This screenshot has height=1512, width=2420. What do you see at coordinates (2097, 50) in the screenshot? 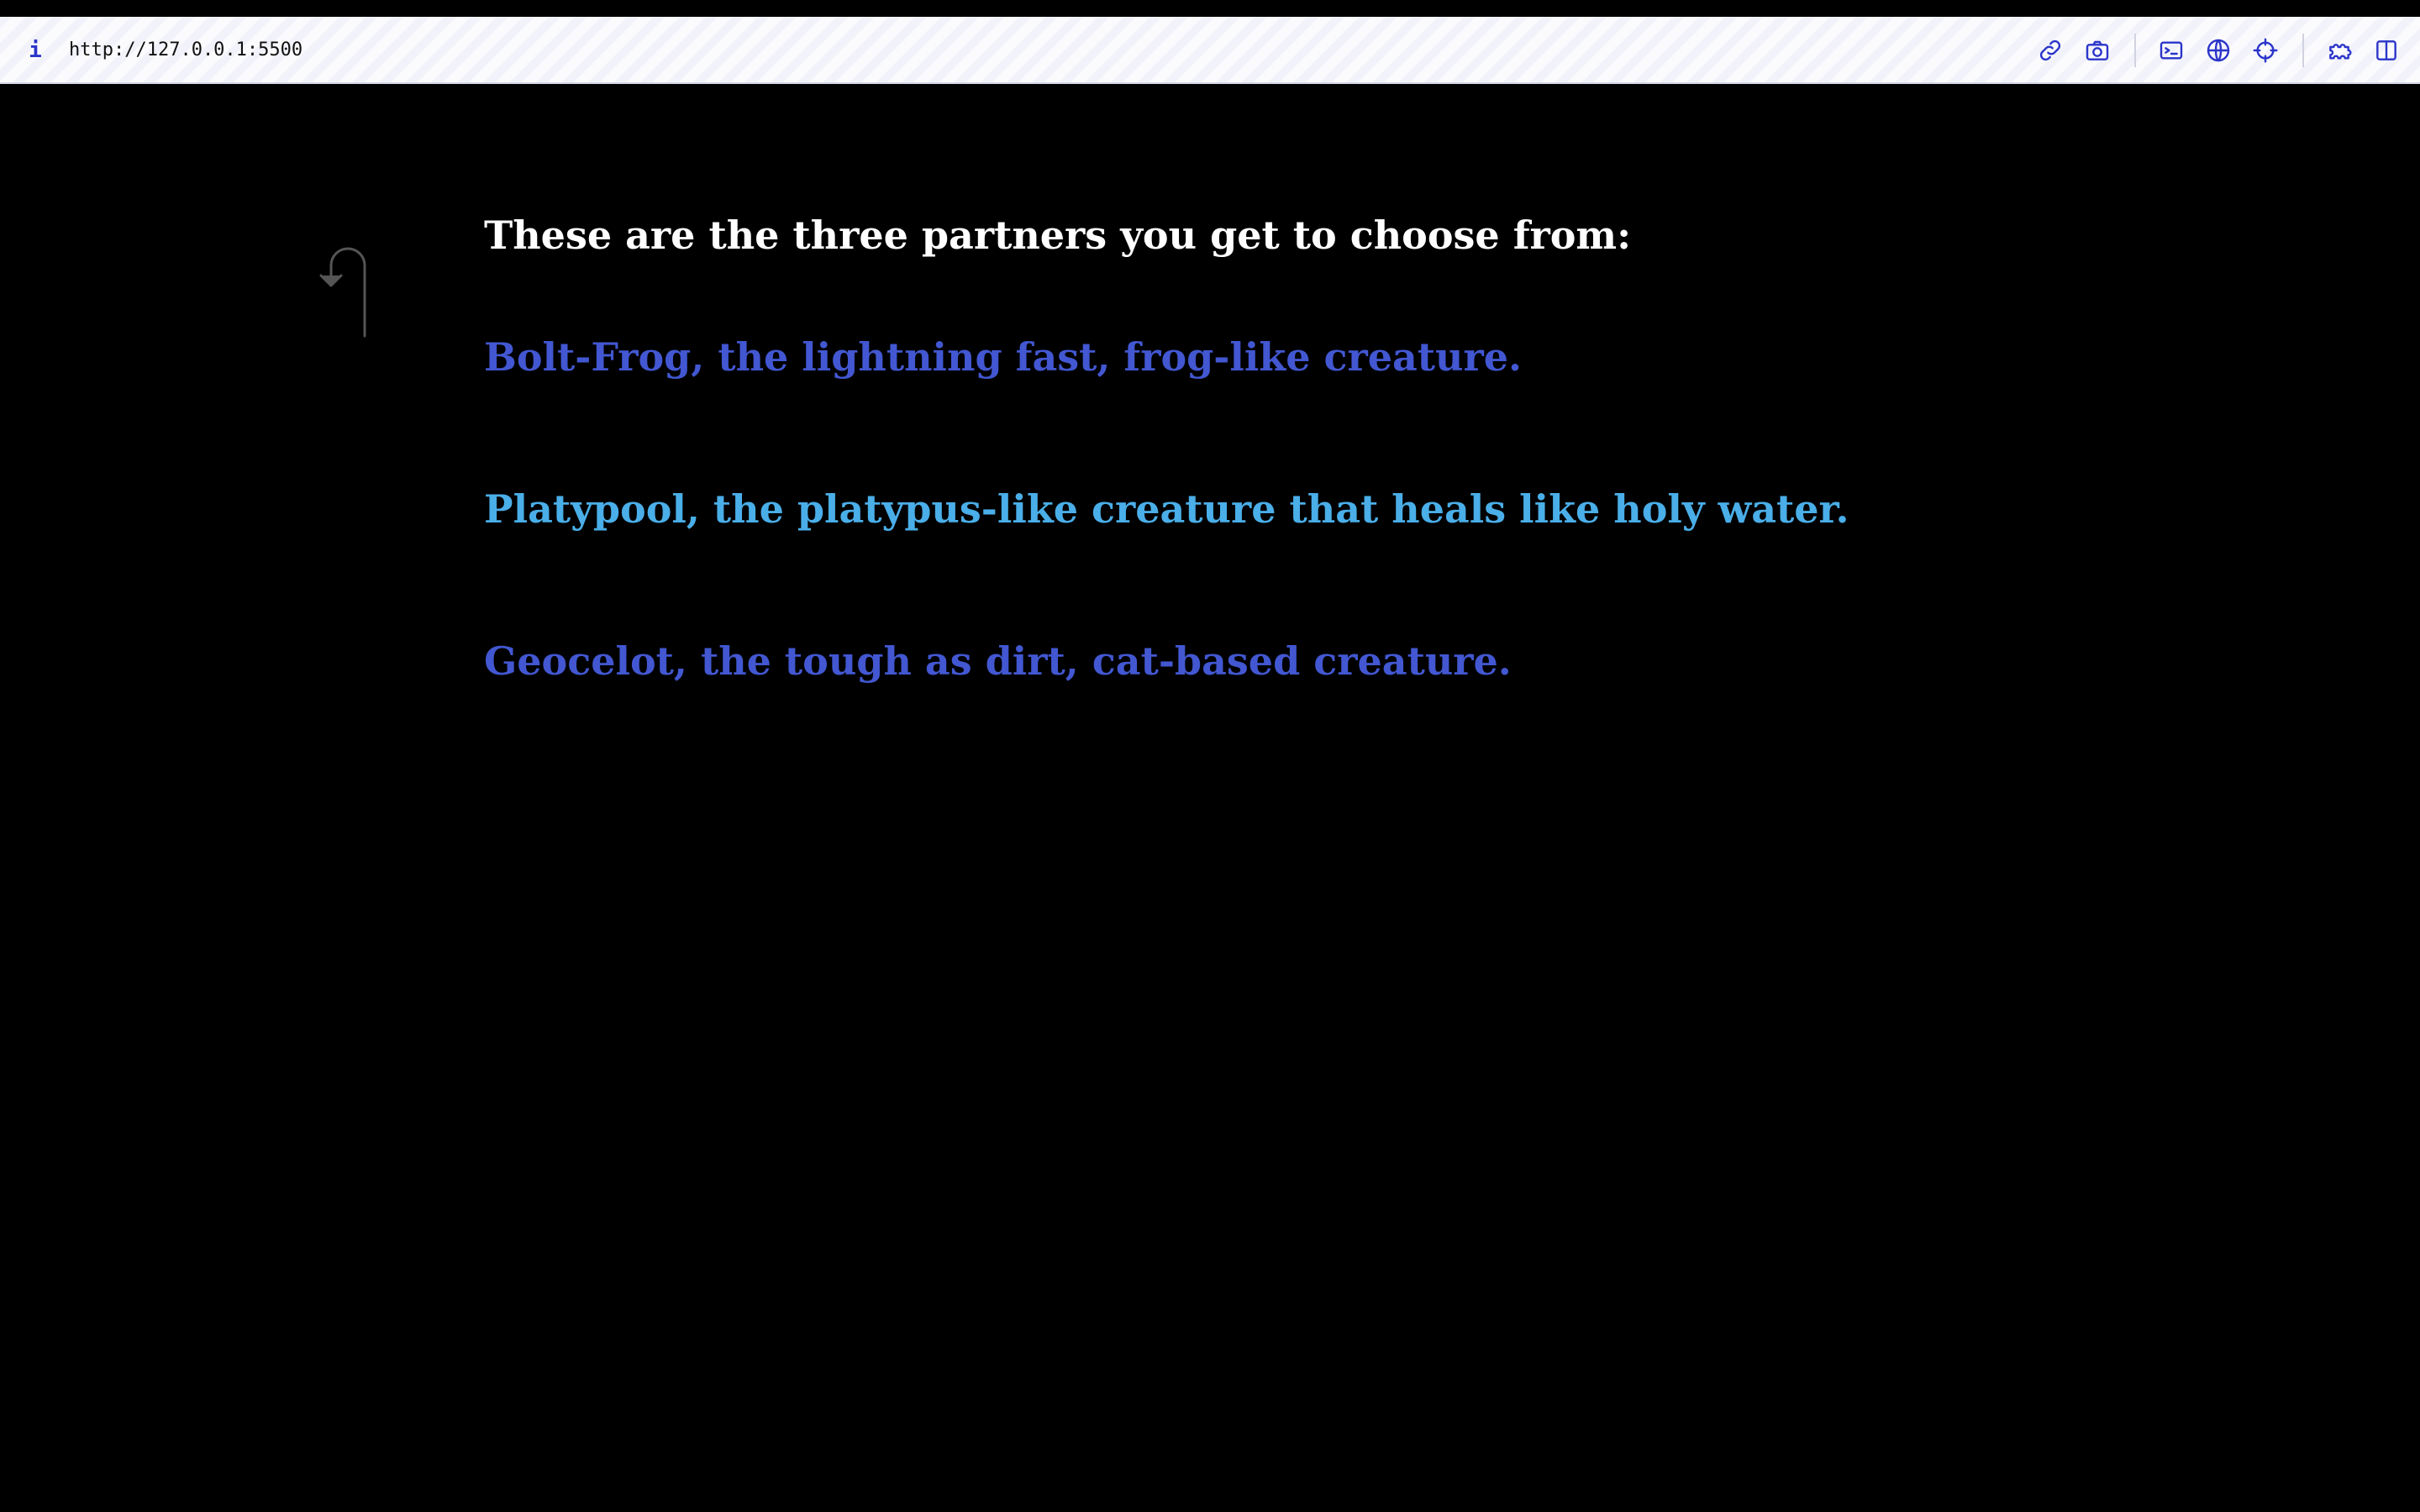
I see `camera-icon` at bounding box center [2097, 50].